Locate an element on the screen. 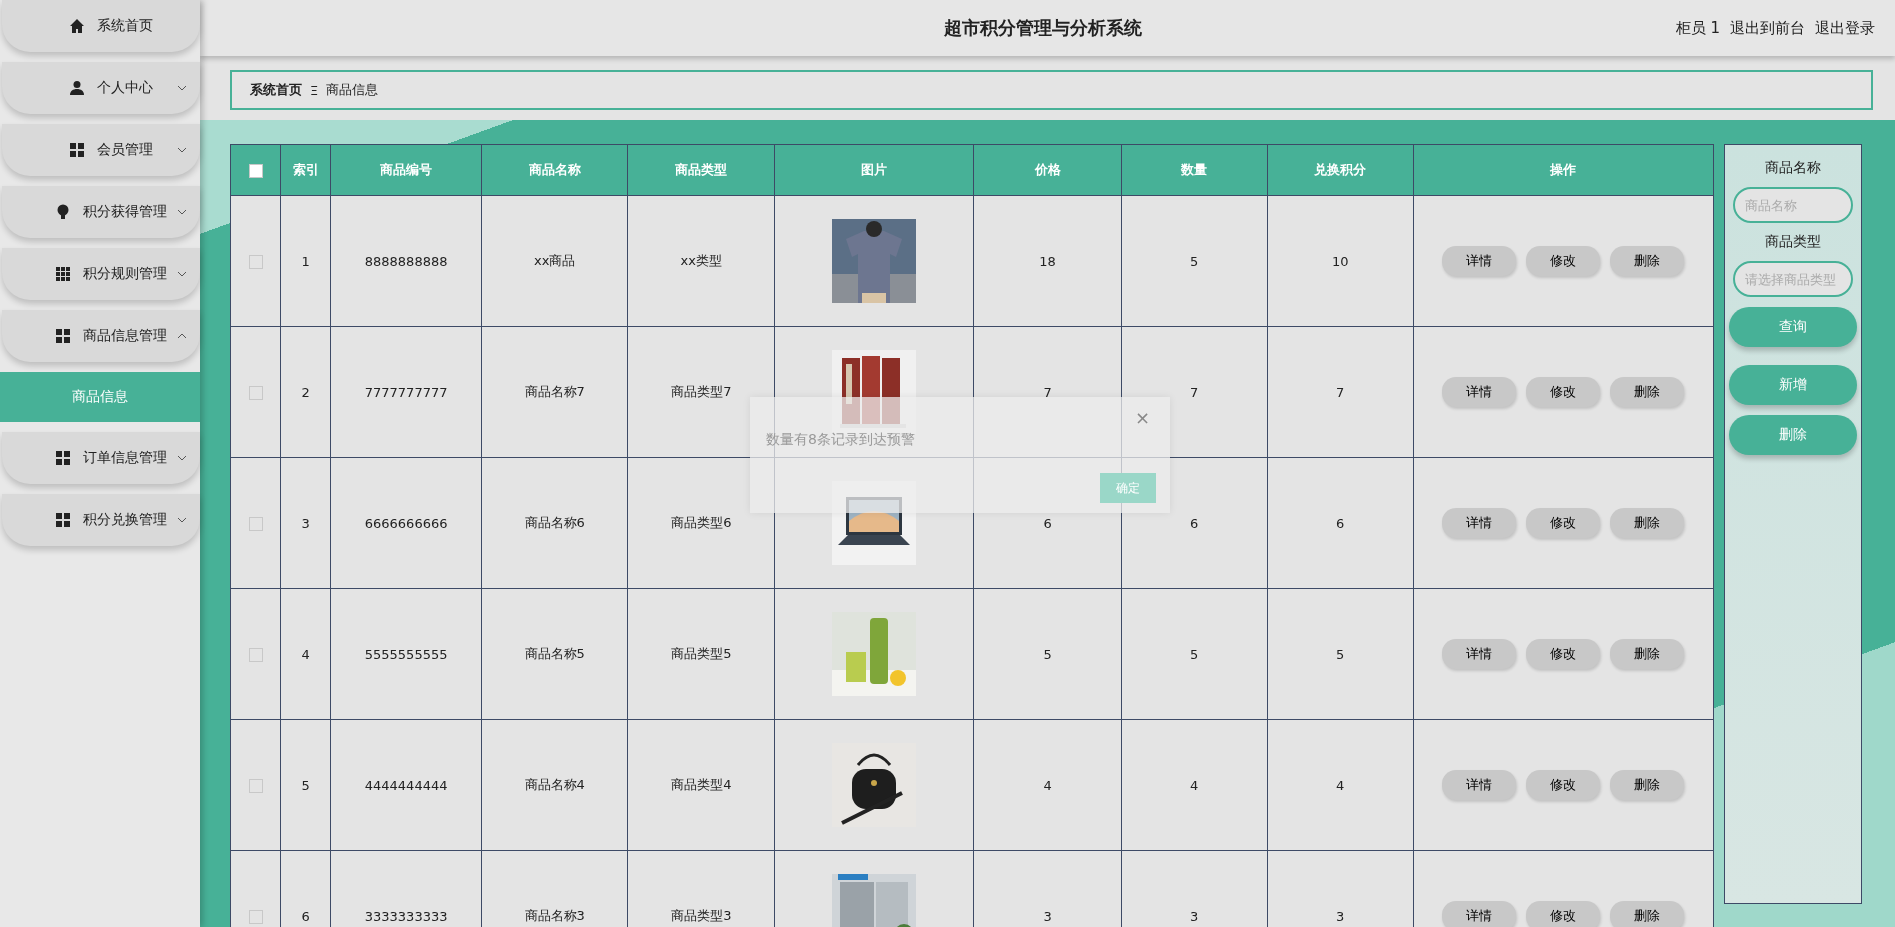 The image size is (1895, 927). home-icon is located at coordinates (77, 26).